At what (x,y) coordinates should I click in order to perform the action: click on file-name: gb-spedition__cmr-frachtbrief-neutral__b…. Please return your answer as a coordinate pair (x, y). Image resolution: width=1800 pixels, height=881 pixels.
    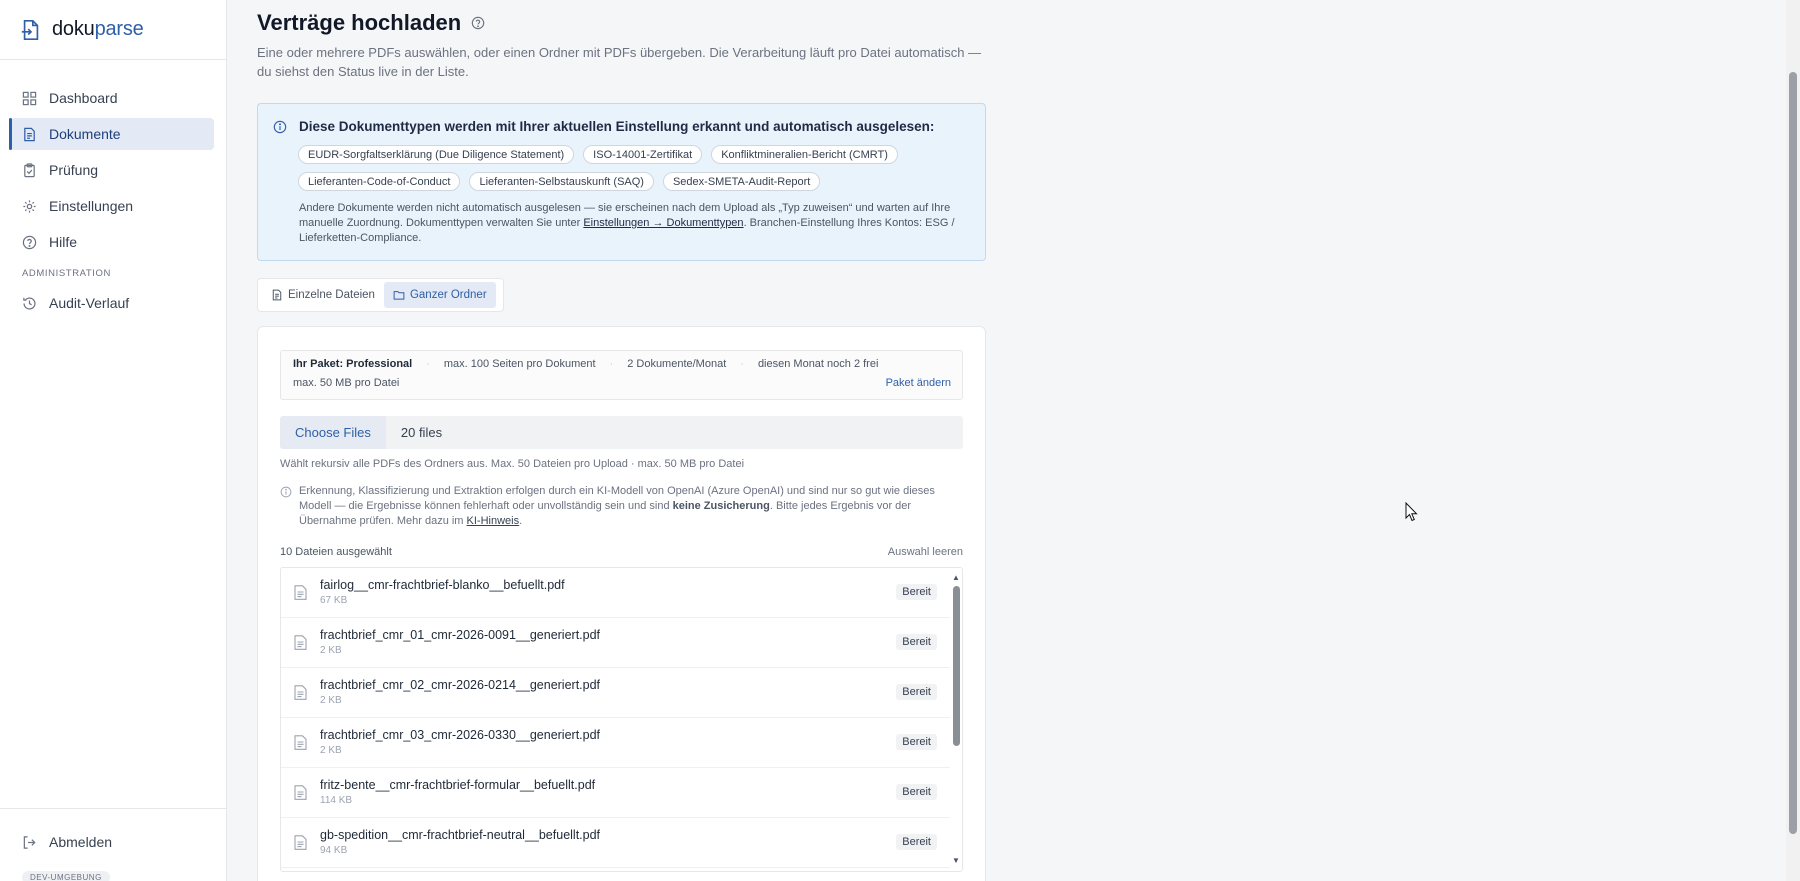
    Looking at the image, I should click on (460, 835).